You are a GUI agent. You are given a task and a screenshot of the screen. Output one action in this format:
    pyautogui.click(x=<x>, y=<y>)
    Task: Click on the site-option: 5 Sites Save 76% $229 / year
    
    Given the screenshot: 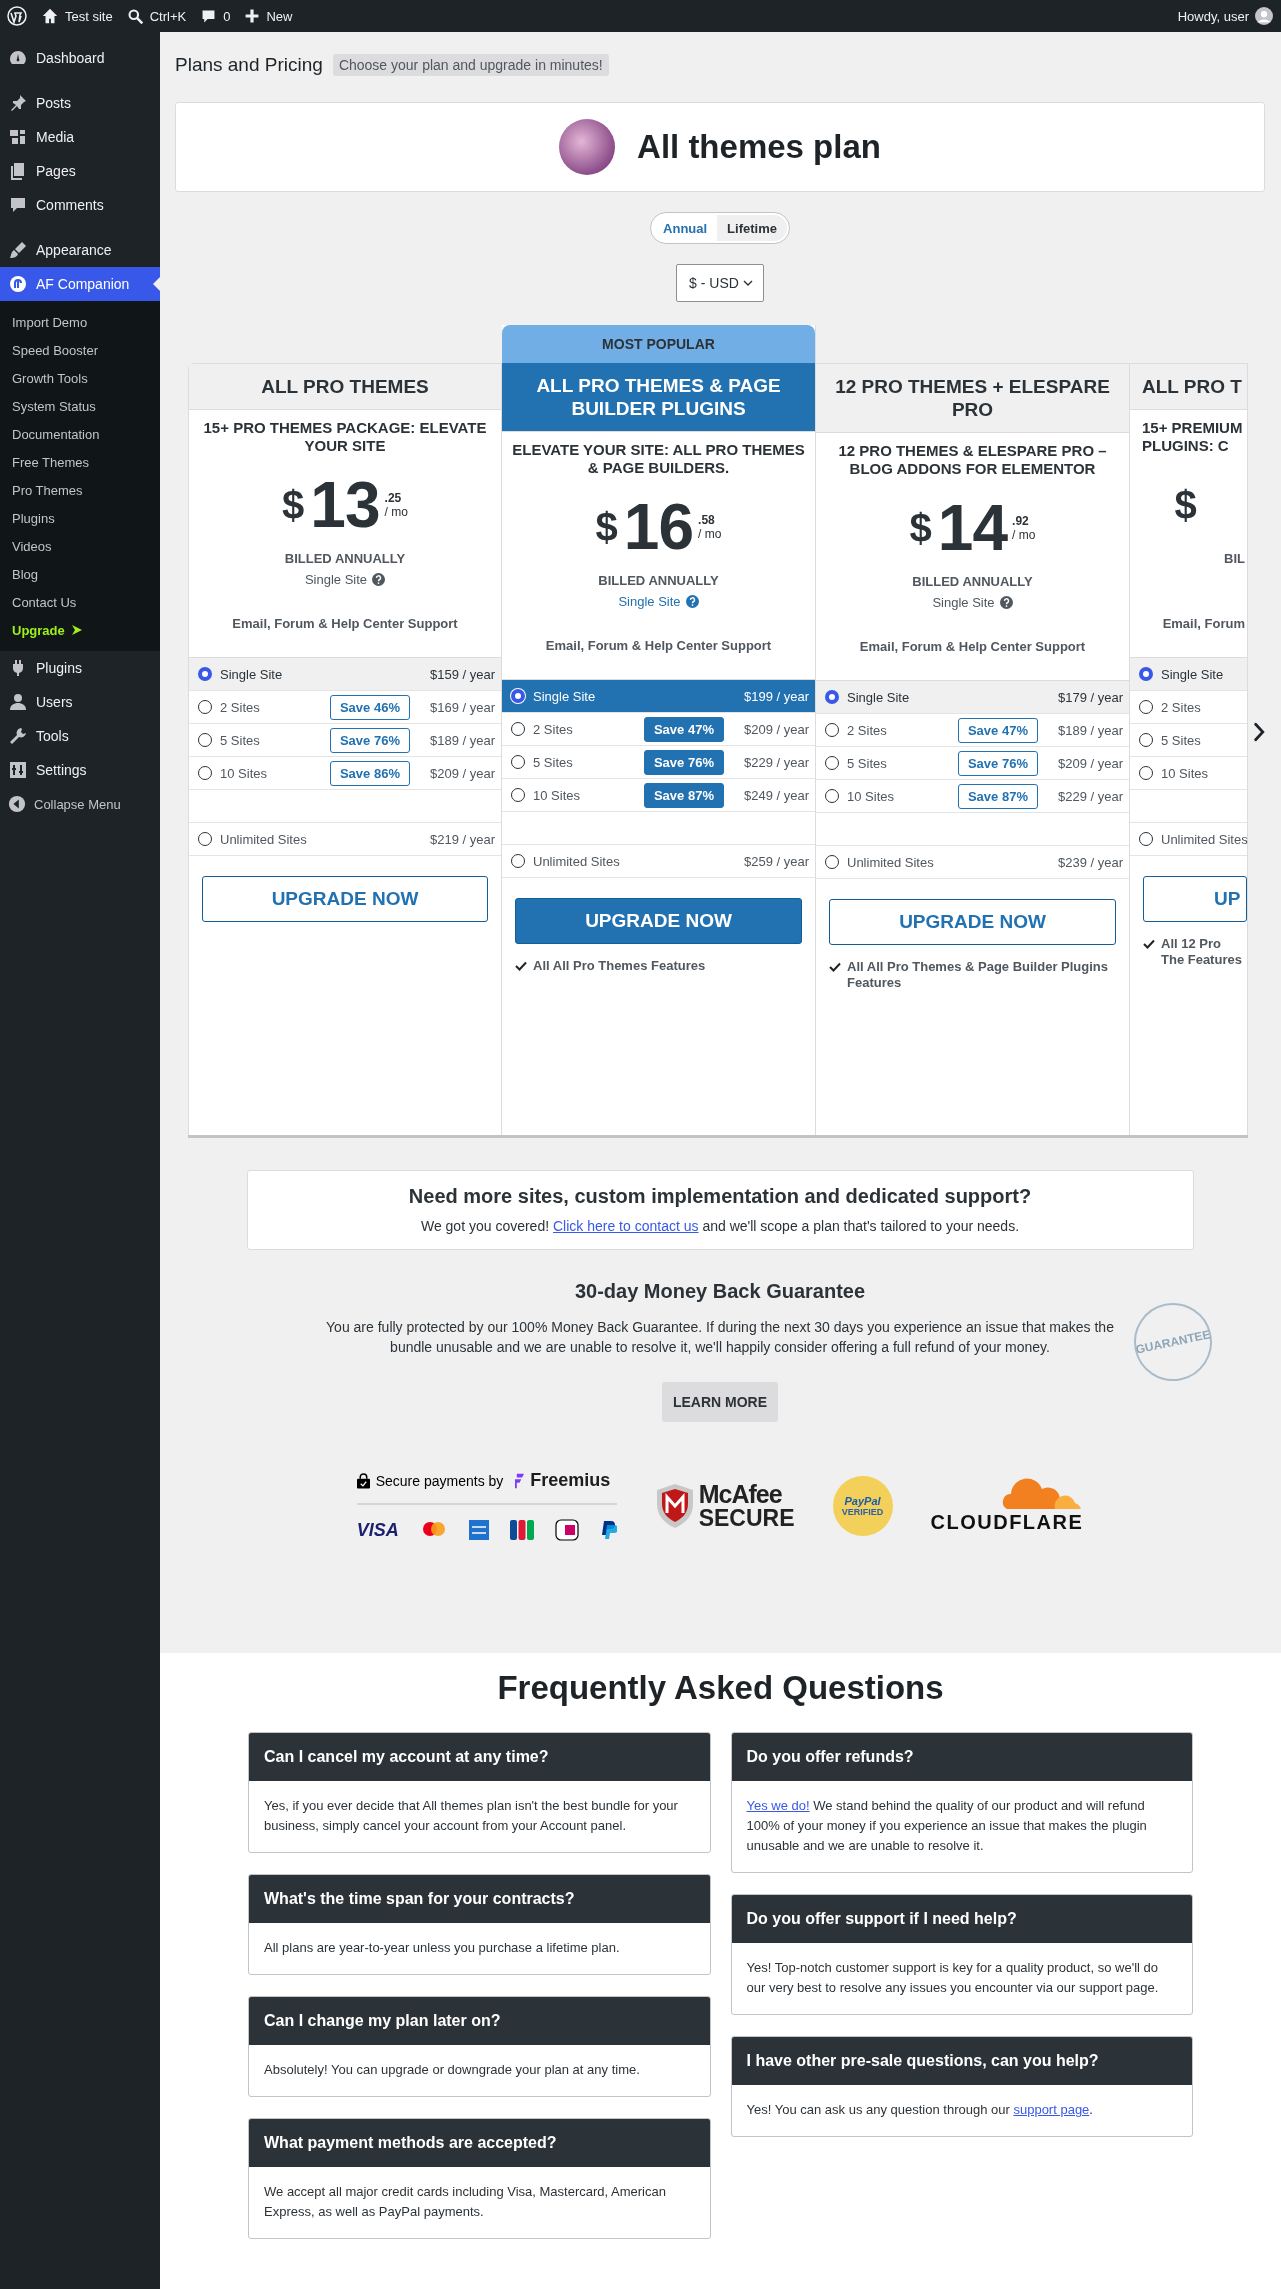 What is the action you would take?
    pyautogui.click(x=658, y=762)
    